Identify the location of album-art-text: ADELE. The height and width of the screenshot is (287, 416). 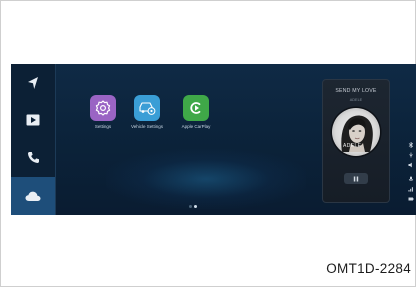
(352, 146).